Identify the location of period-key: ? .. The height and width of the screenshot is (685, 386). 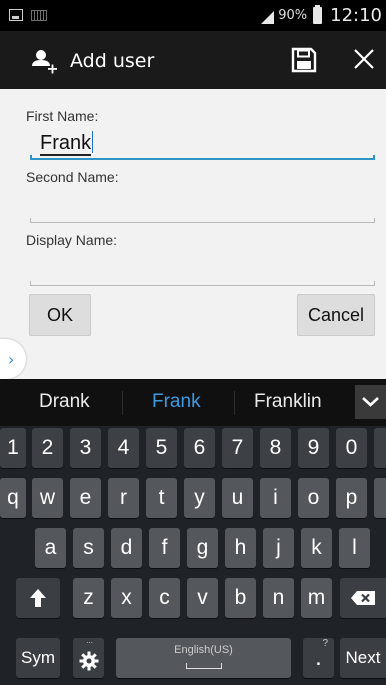
(318, 658).